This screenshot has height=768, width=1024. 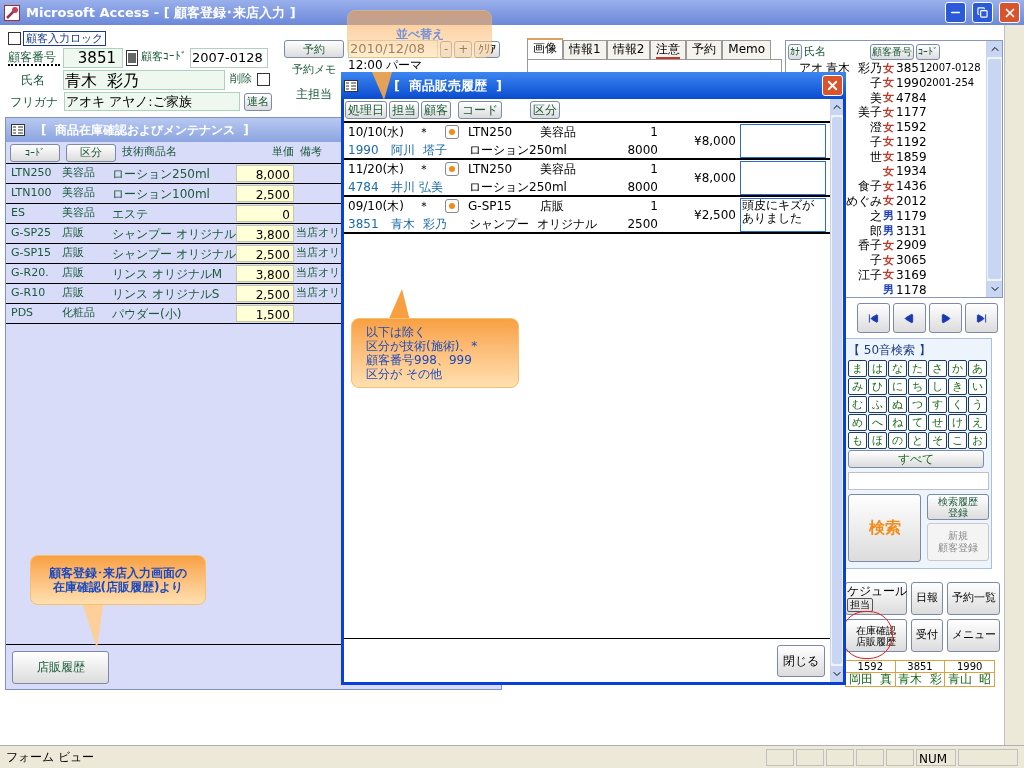 What do you see at coordinates (973, 598) in the screenshot?
I see `action-button: 予約一覧` at bounding box center [973, 598].